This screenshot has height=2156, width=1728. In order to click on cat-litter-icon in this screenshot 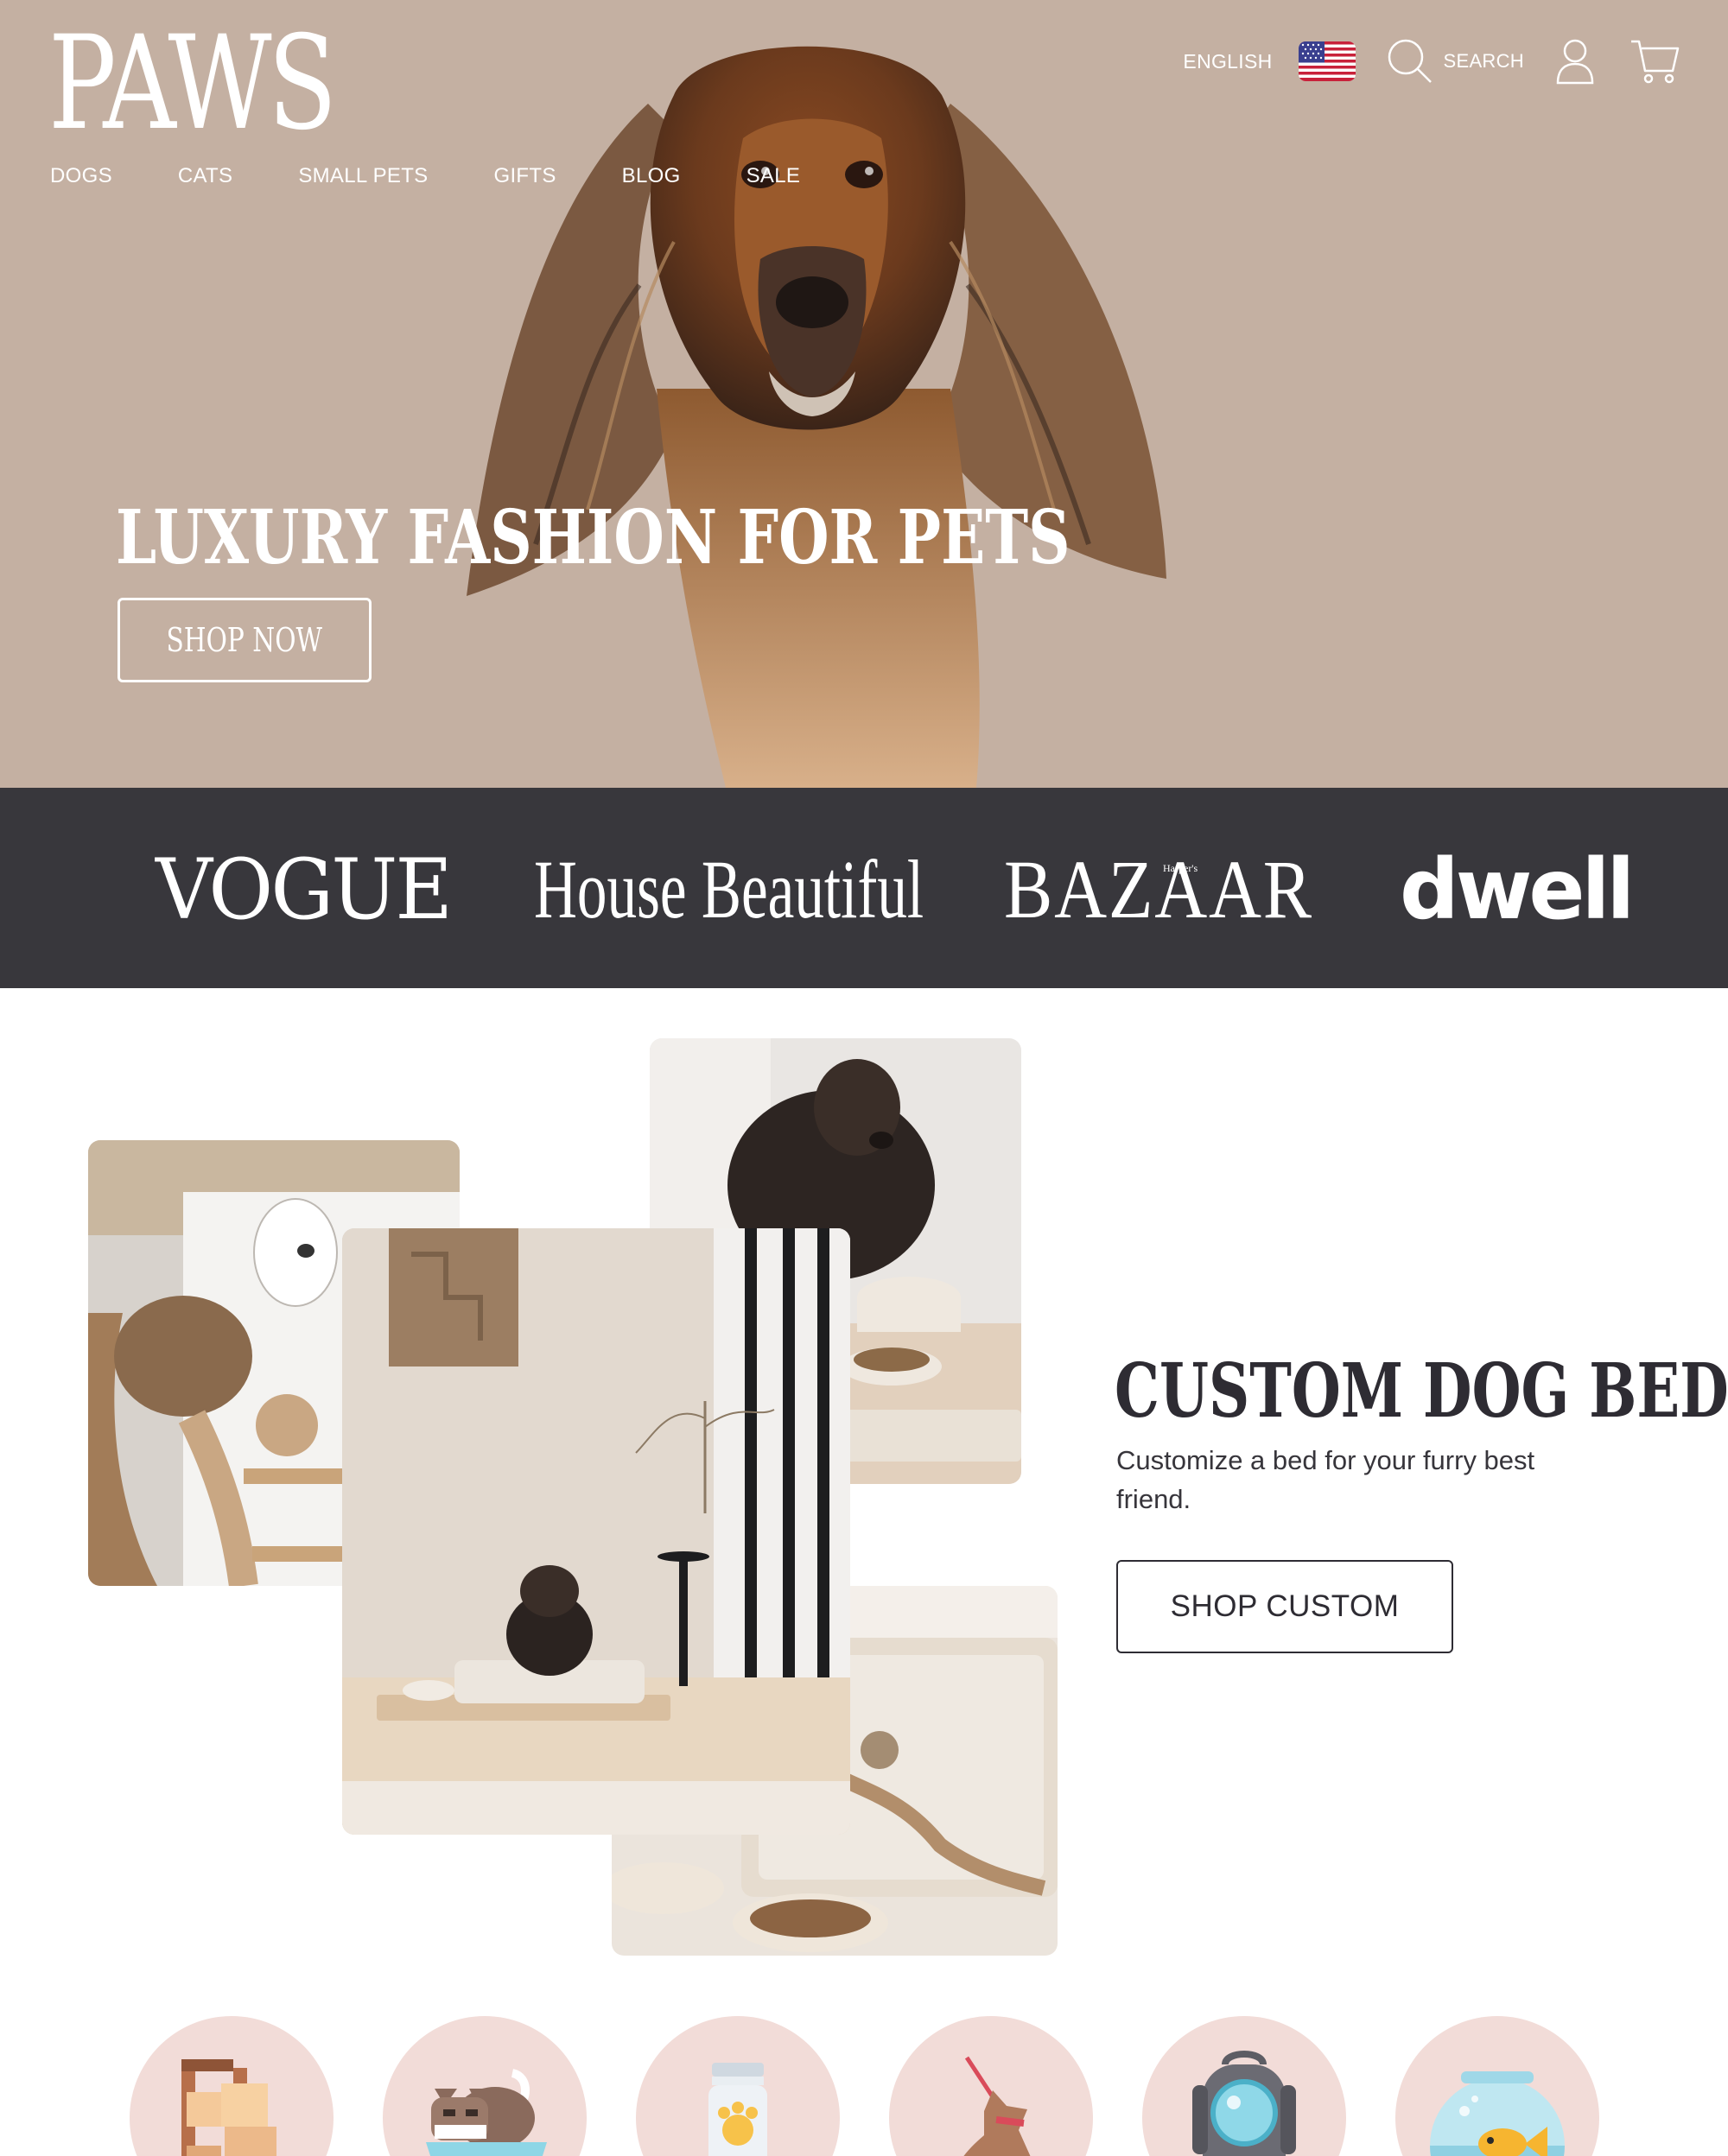, I will do `click(486, 2112)`.